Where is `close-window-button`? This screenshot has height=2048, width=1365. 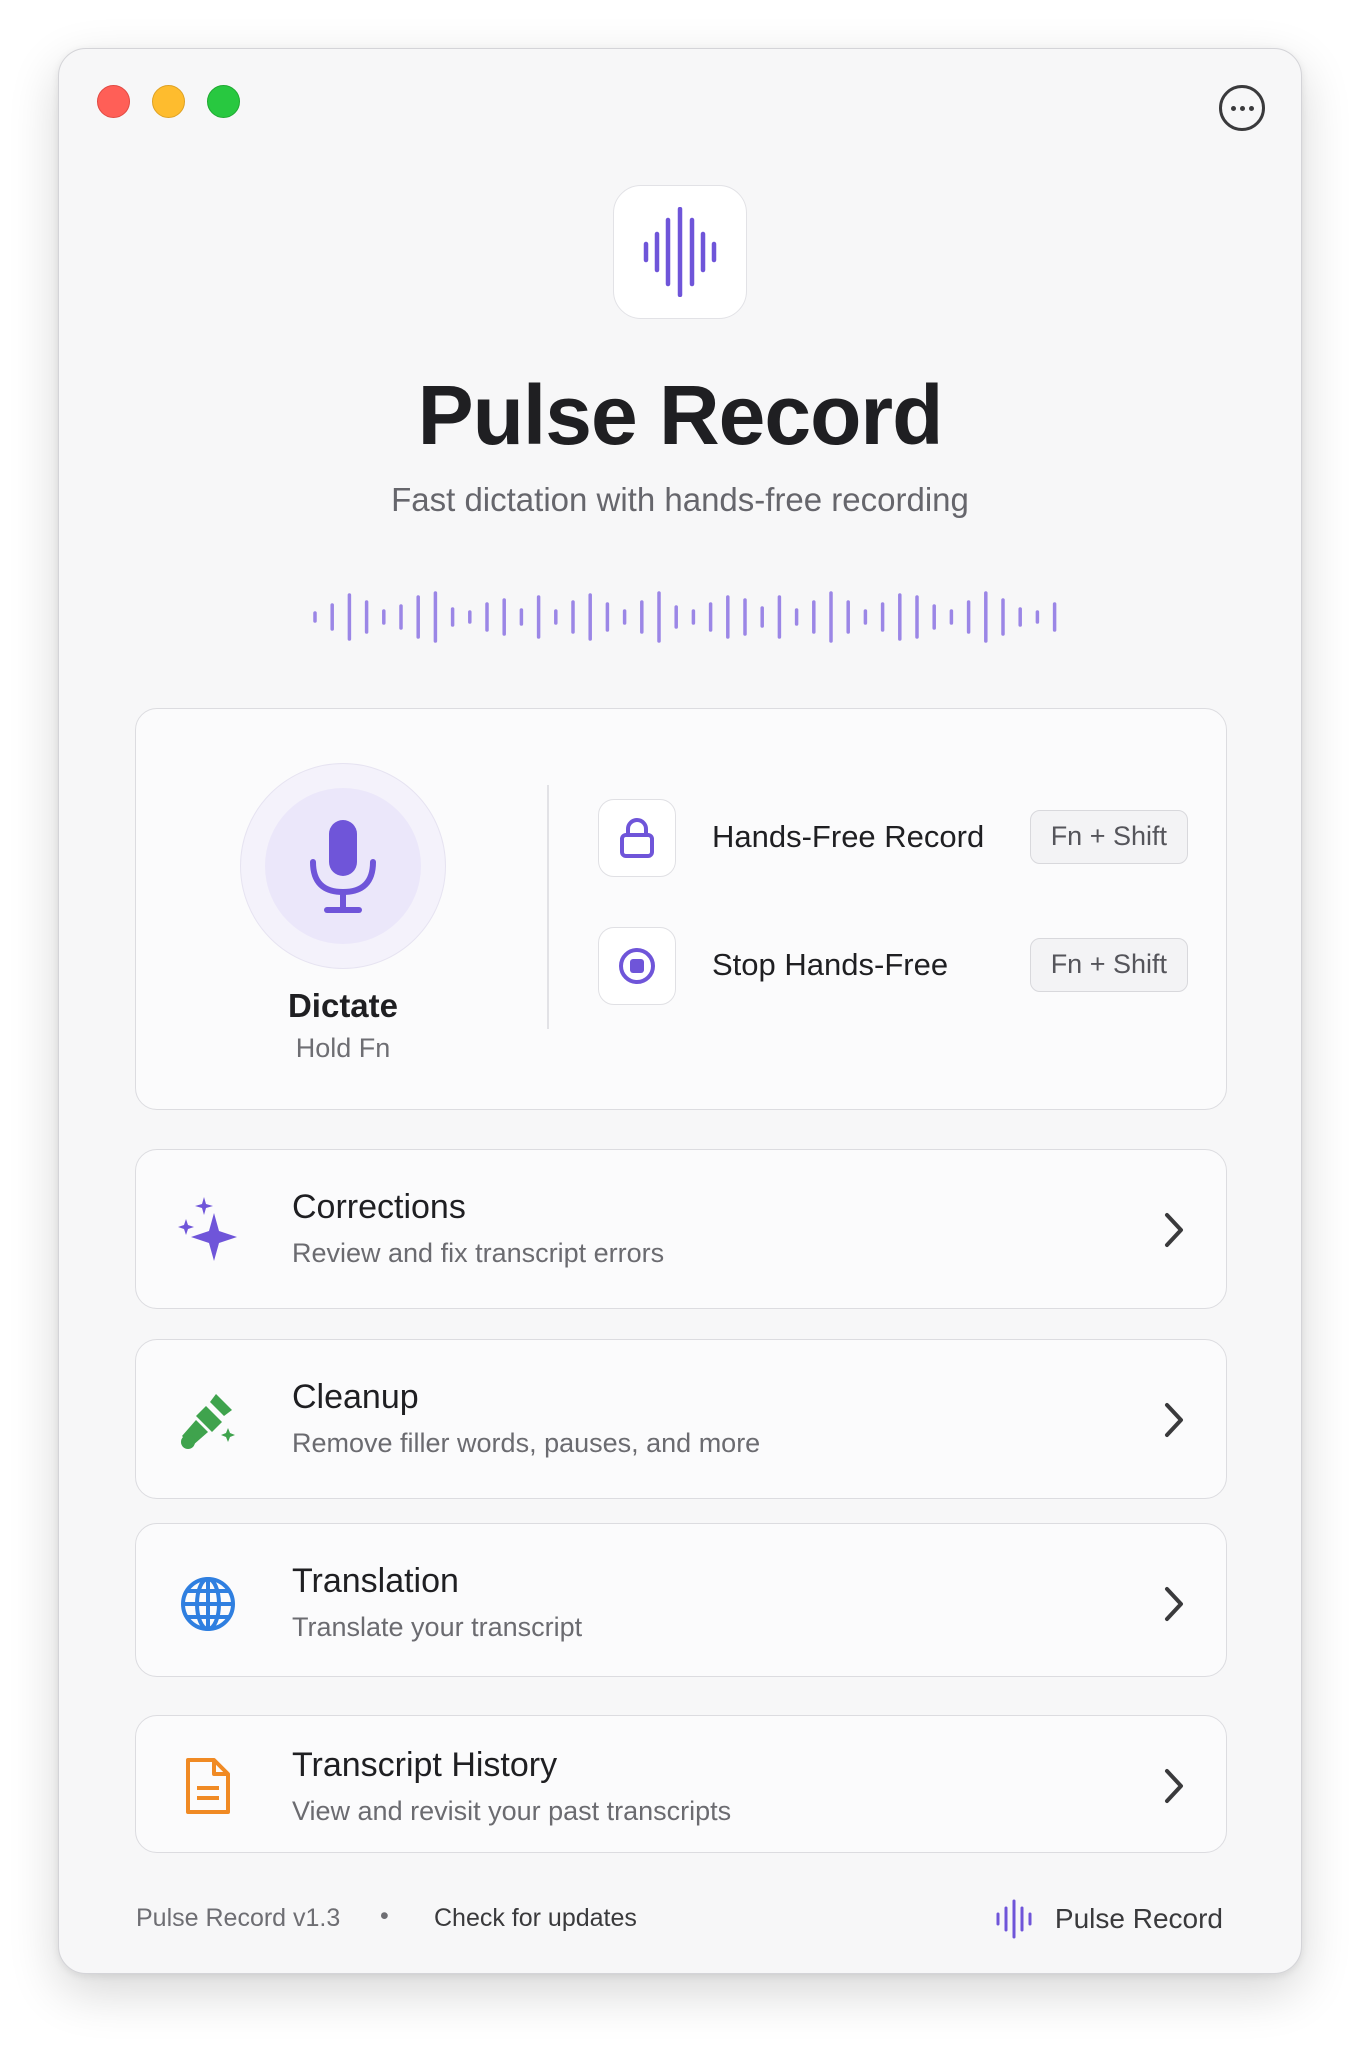 close-window-button is located at coordinates (113, 101).